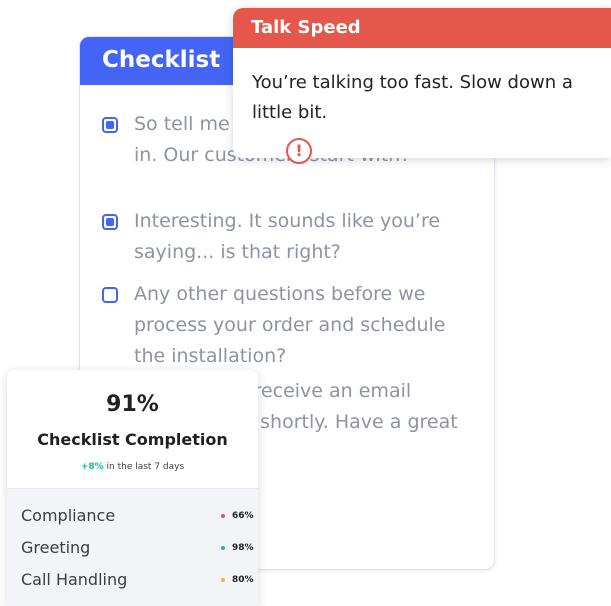 The image size is (611, 606). Describe the element at coordinates (132, 404) in the screenshot. I see `completion-percent: 91%` at that location.